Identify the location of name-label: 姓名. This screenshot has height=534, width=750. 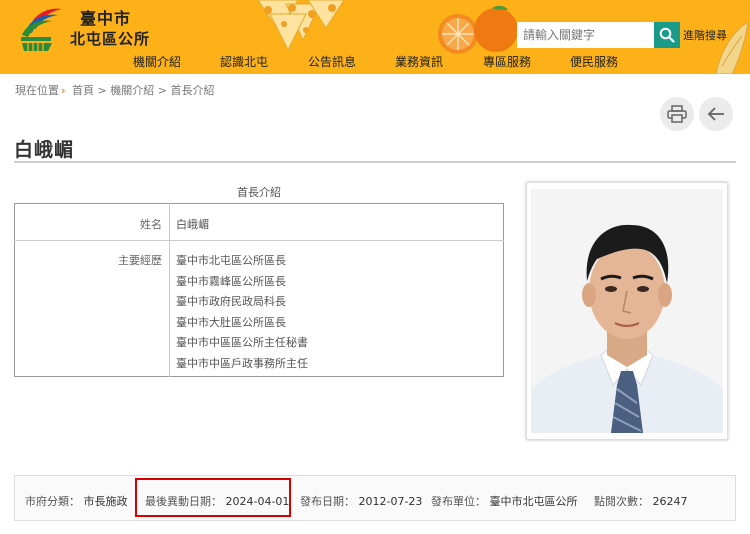
(92, 222).